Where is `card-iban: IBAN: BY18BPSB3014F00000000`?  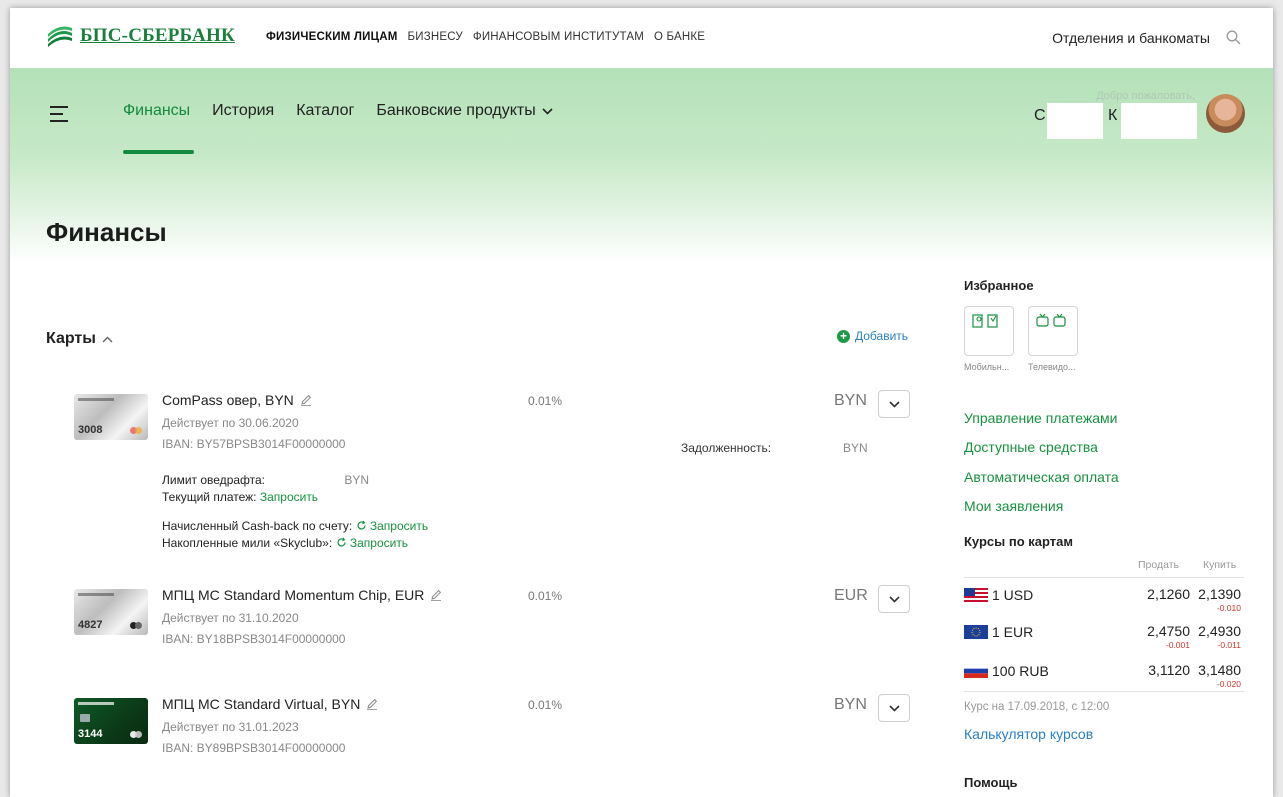 card-iban: IBAN: BY18BPSB3014F00000000 is located at coordinates (254, 639).